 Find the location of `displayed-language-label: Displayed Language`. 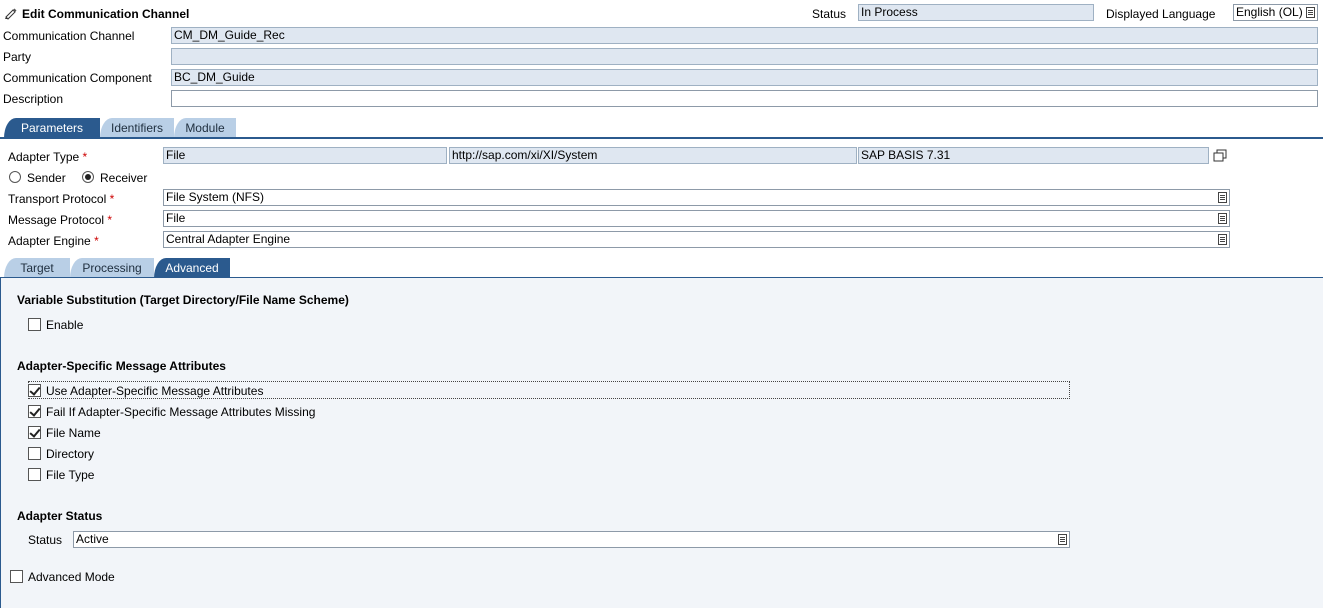

displayed-language-label: Displayed Language is located at coordinates (1161, 14).